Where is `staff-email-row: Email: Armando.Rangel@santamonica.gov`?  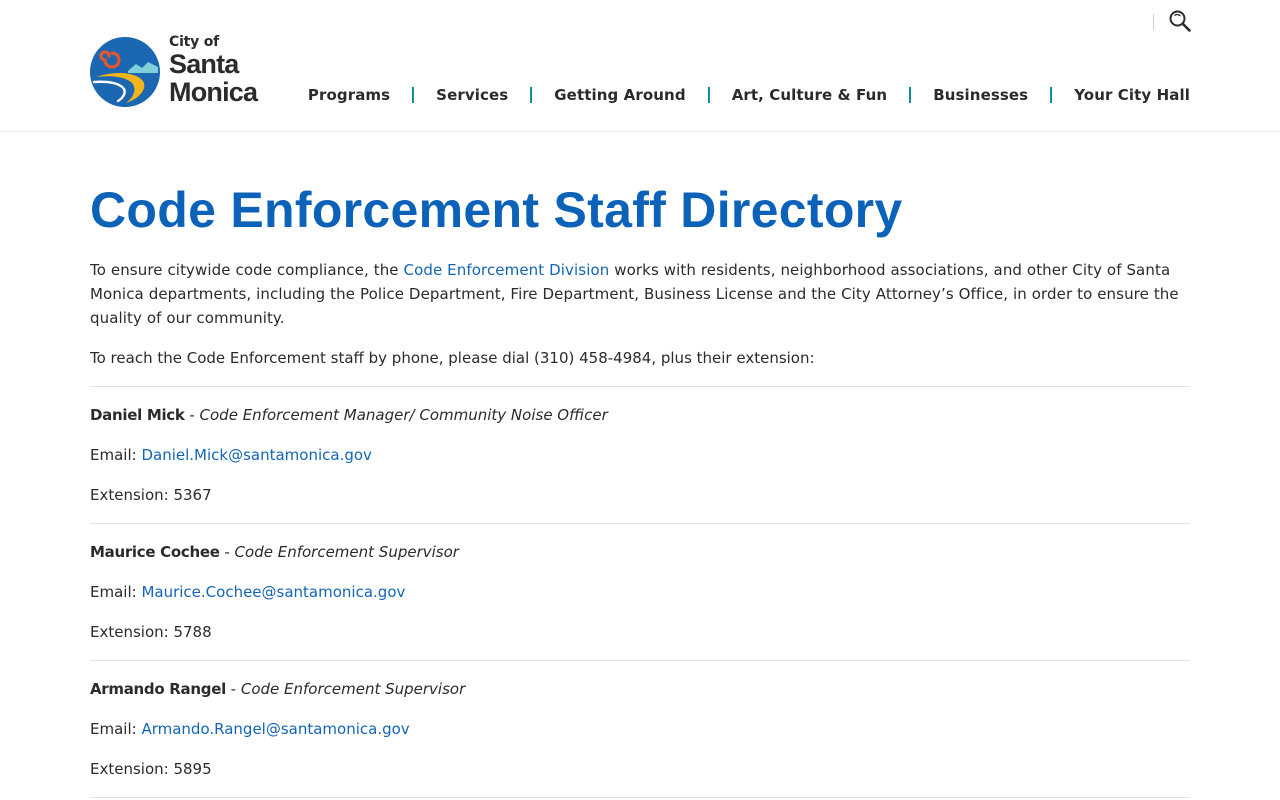
staff-email-row: Email: Armando.Rangel@santamonica.gov is located at coordinates (640, 729).